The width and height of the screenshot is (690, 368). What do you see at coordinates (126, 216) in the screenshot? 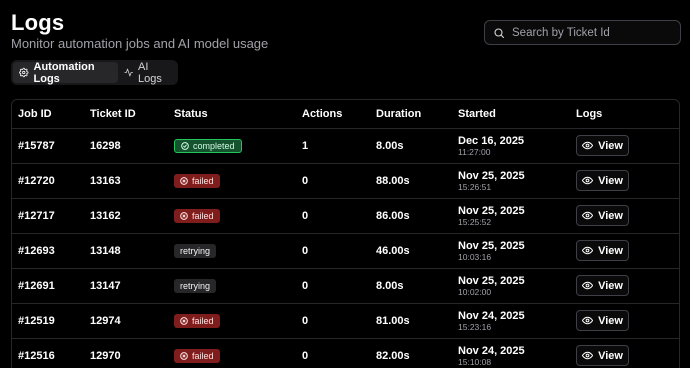
I see `ticket-id-cell: 13162` at bounding box center [126, 216].